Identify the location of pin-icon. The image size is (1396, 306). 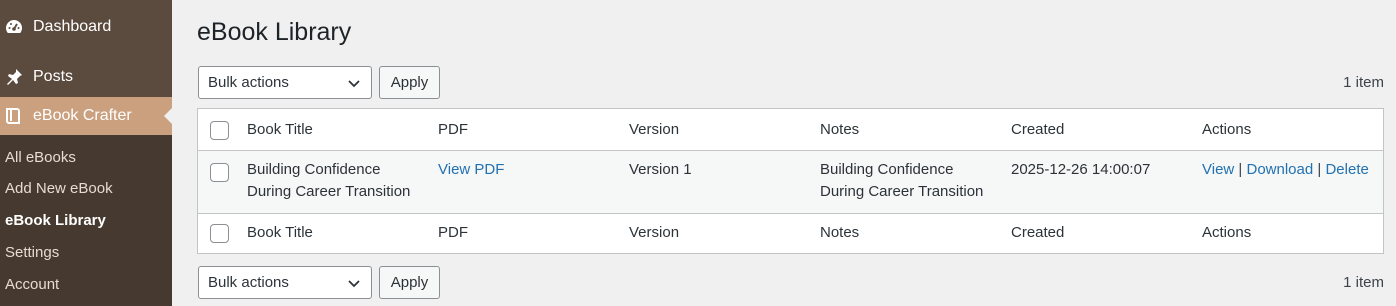
(14, 77).